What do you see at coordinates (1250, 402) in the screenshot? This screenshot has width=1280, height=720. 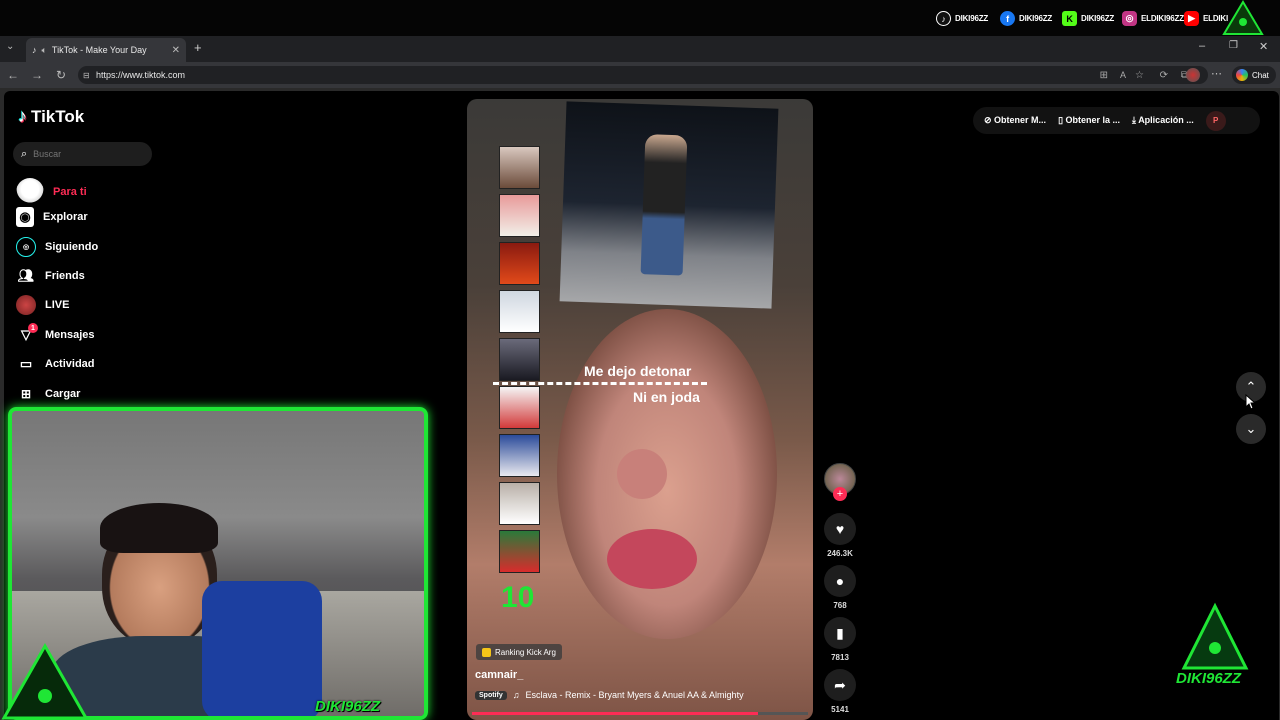 I see `mouse-cursor-icon` at bounding box center [1250, 402].